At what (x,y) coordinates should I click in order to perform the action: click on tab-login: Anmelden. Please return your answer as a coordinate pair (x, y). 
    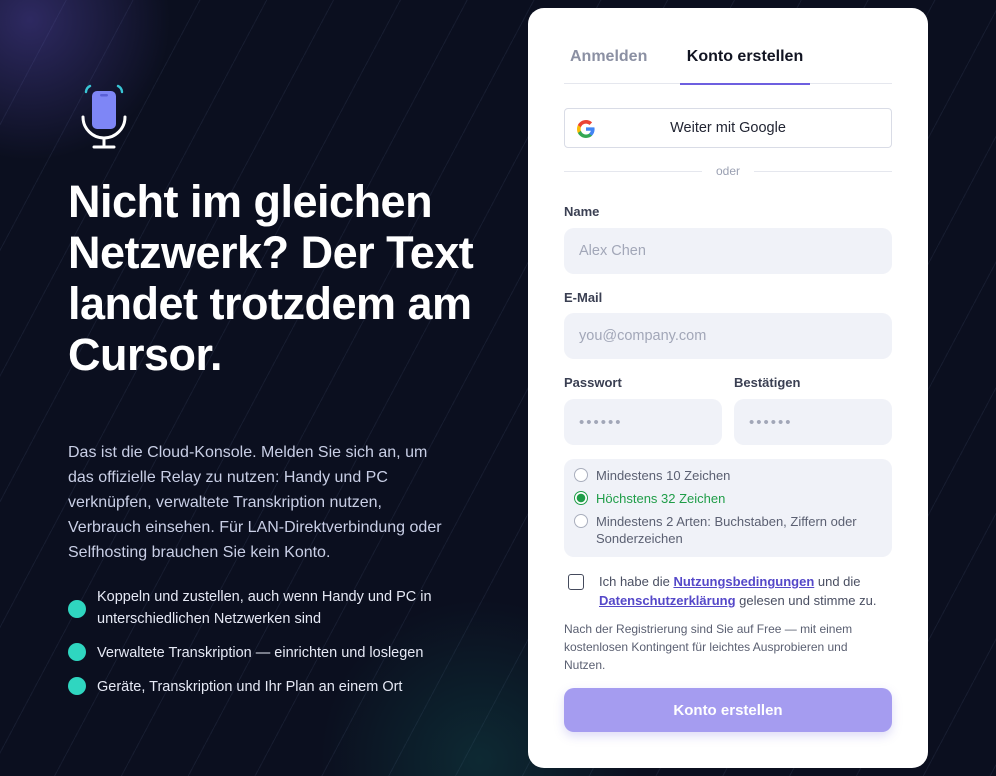
    Looking at the image, I should click on (608, 66).